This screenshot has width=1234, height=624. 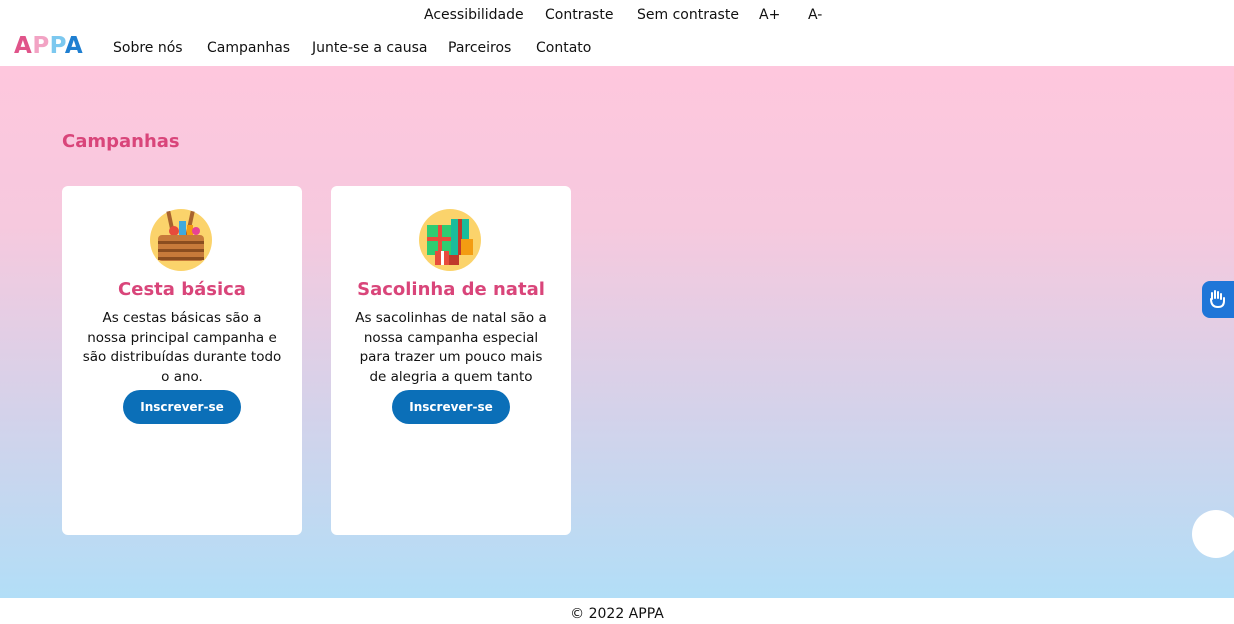 What do you see at coordinates (815, 15) in the screenshot?
I see `font-decrease-link: A-` at bounding box center [815, 15].